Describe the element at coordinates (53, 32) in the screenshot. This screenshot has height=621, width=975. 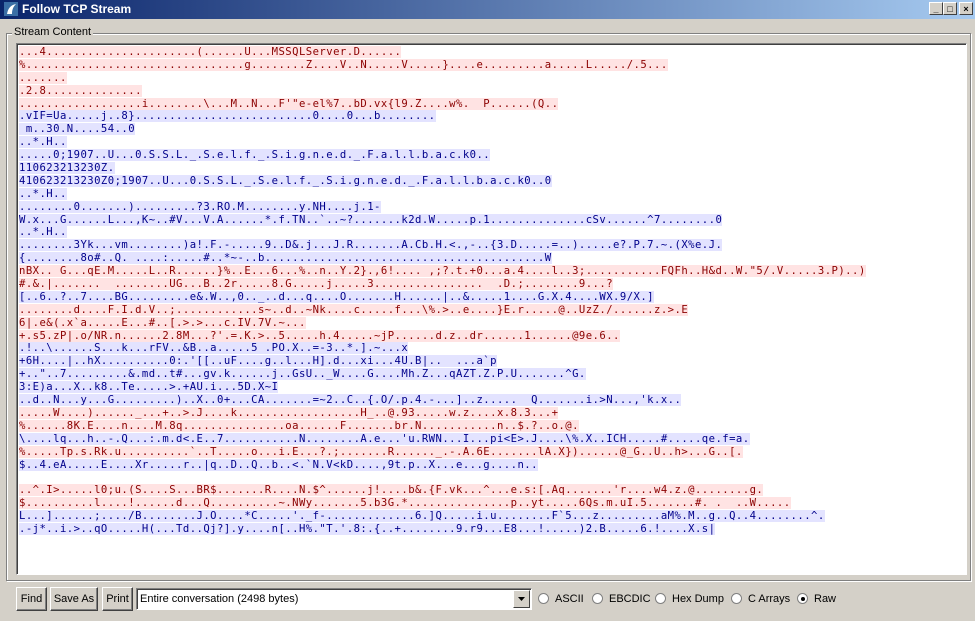
I see `stream-content-label: Stream Content` at that location.